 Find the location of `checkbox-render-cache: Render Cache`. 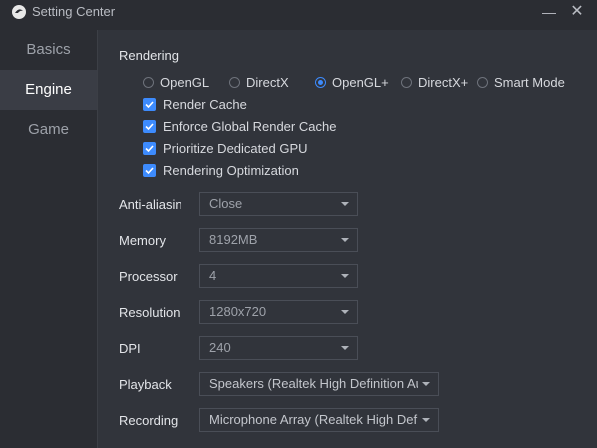

checkbox-render-cache: Render Cache is located at coordinates (195, 105).